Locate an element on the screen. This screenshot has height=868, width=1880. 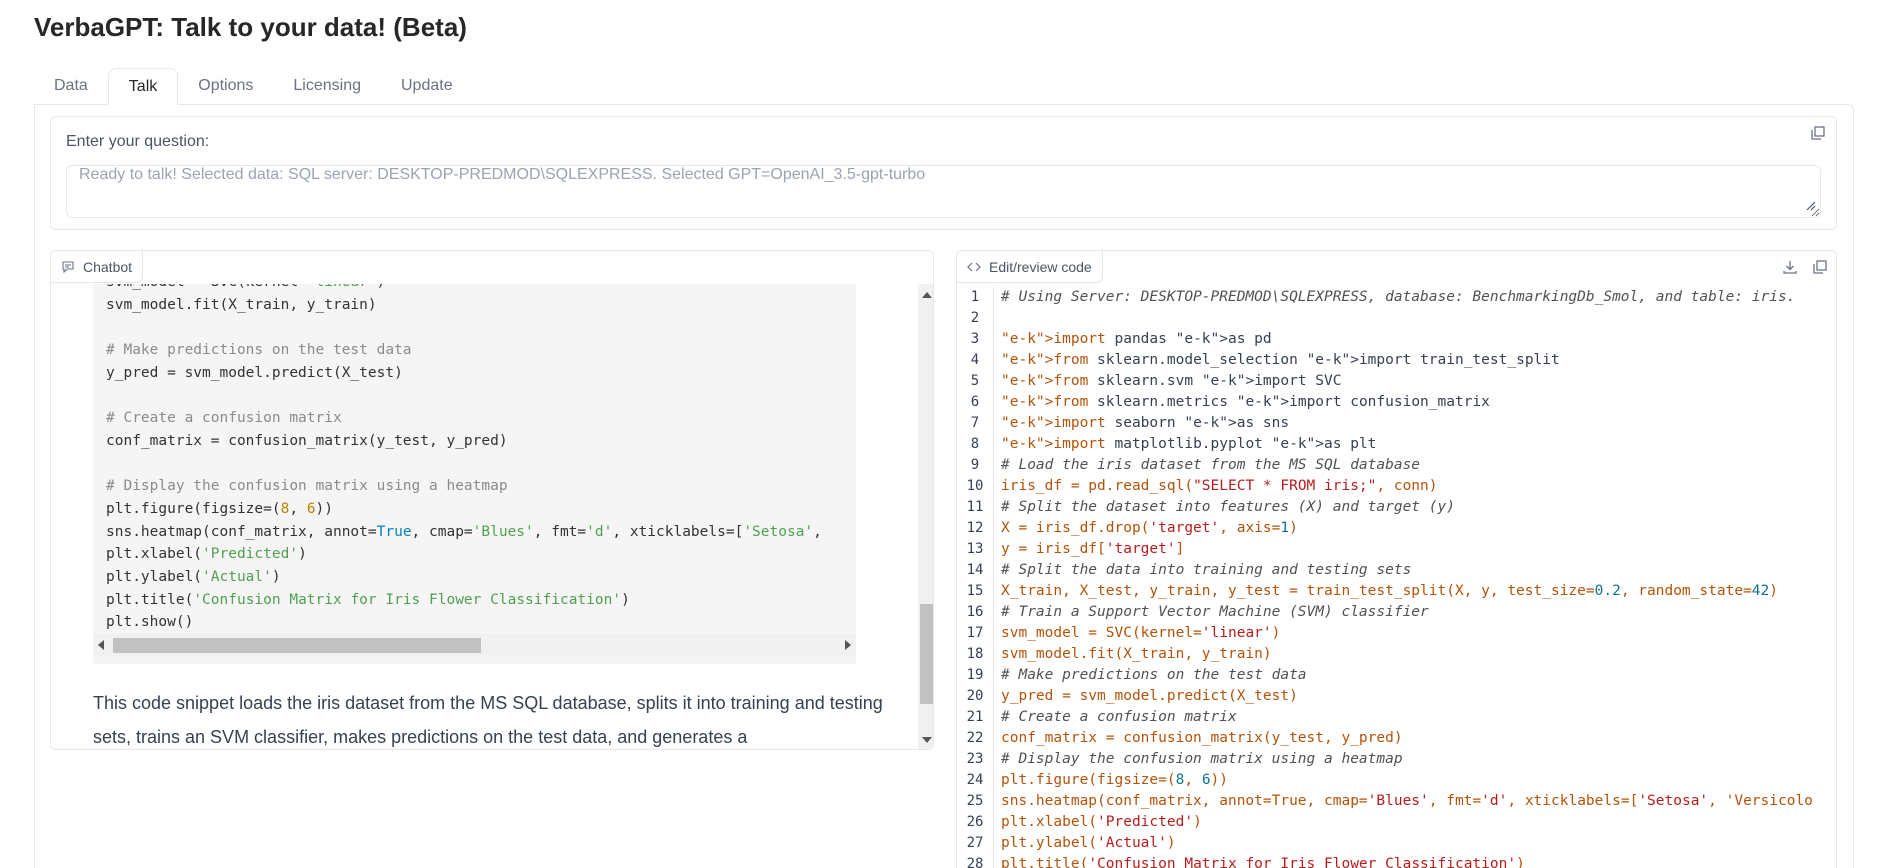
editor-code-line: # Make predictions on the test data is located at coordinates (1407, 675).